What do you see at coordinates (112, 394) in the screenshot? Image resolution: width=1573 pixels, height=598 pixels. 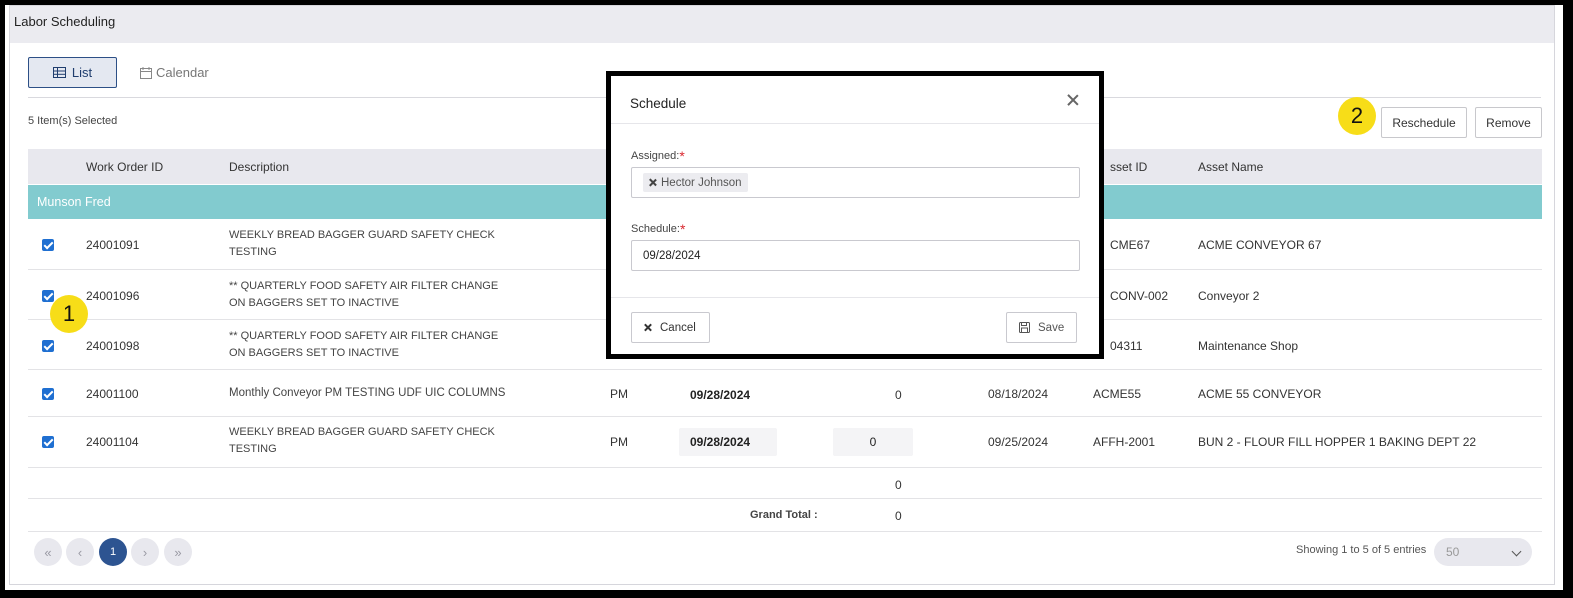 I see `work-order-id: 24001100` at bounding box center [112, 394].